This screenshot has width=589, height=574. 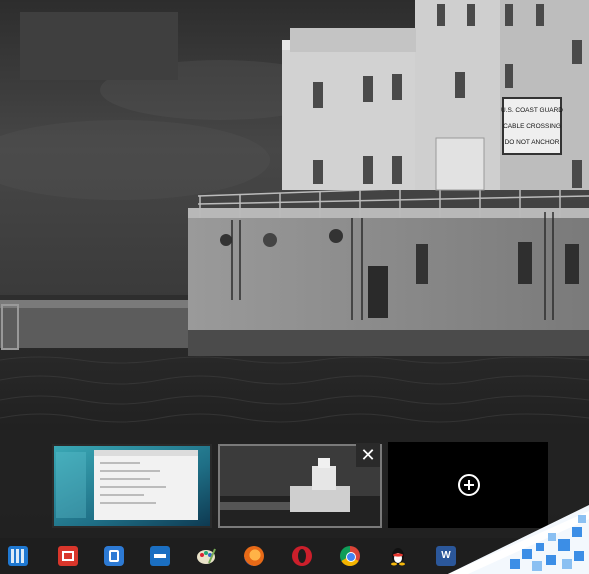 I want to click on qq-penguin-icon, so click(x=398, y=556).